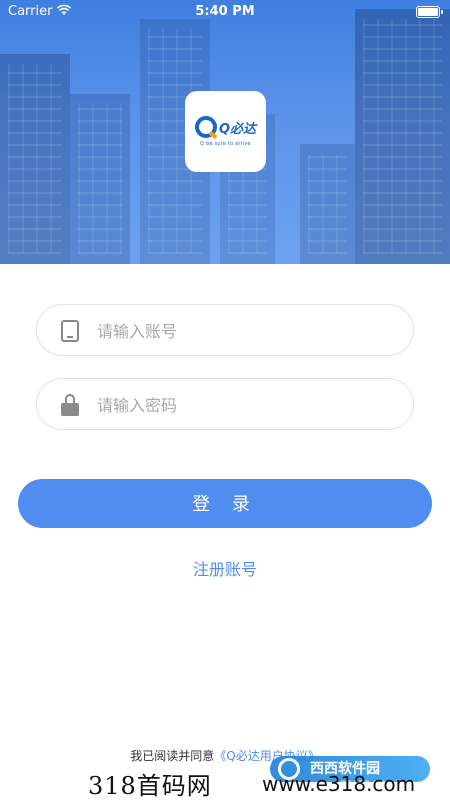  Describe the element at coordinates (429, 12) in the screenshot. I see `battery-icon` at that location.